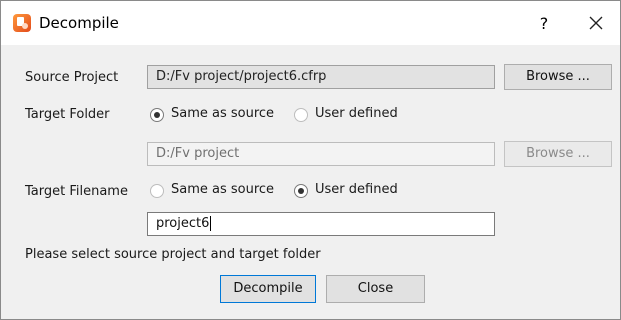 This screenshot has height=320, width=621. Describe the element at coordinates (301, 191) in the screenshot. I see `target-filename-user-radio` at that location.